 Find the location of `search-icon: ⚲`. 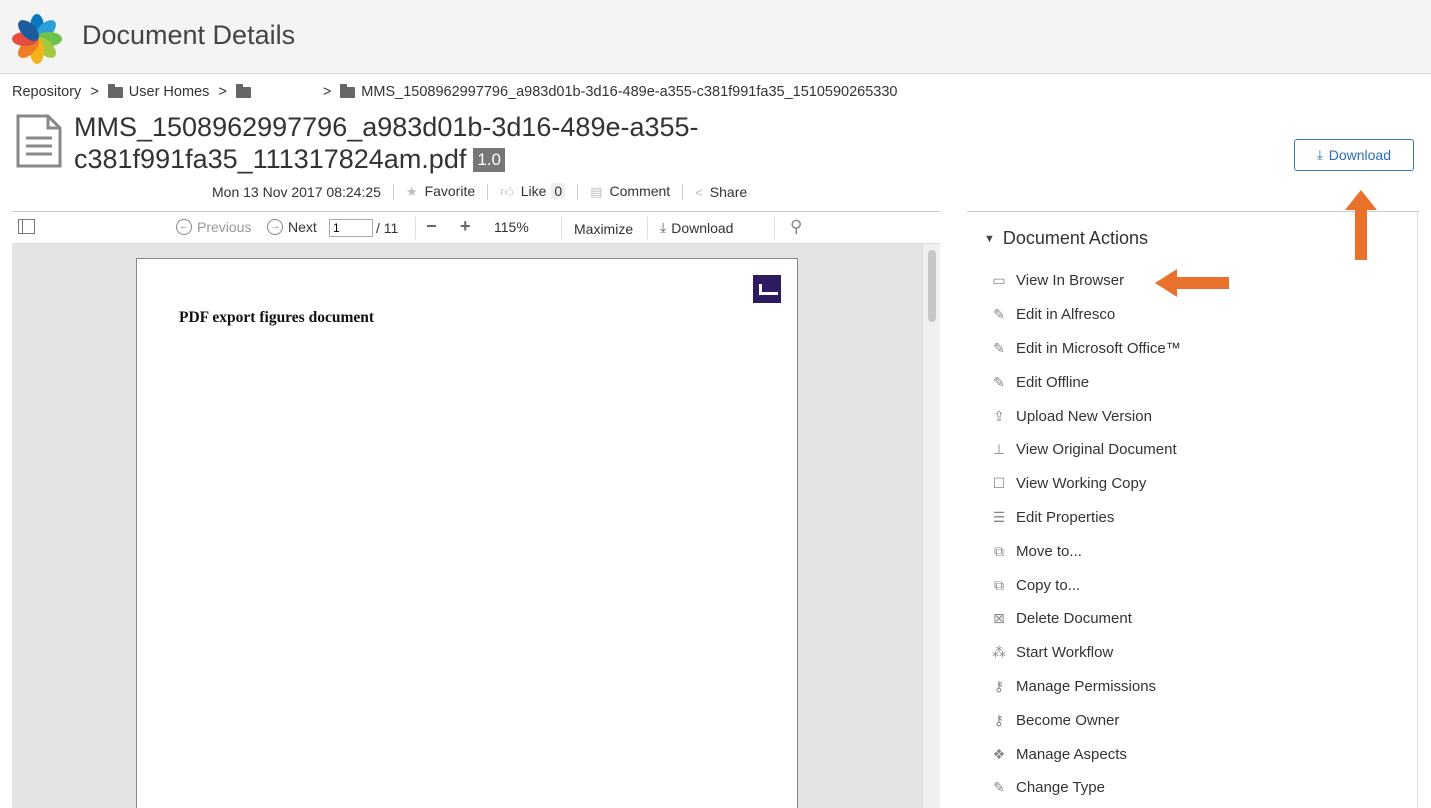

search-icon: ⚲ is located at coordinates (796, 227).